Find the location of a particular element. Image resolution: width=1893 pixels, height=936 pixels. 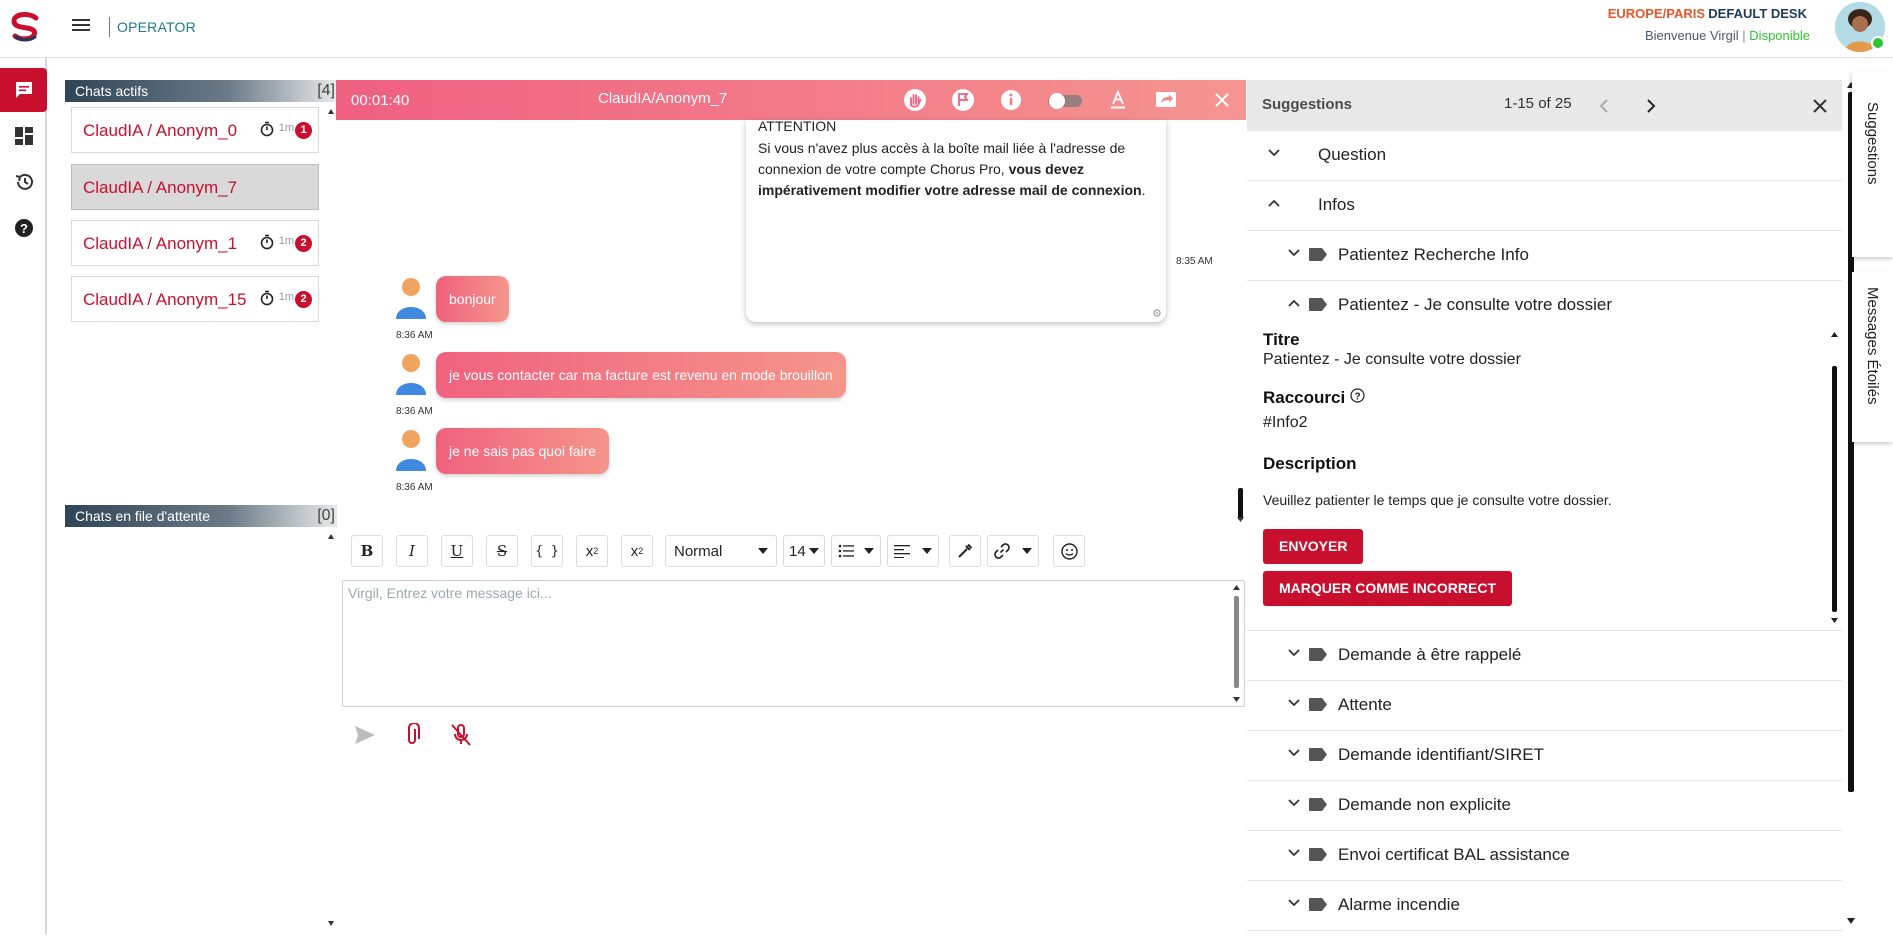

emoji-button is located at coordinates (1069, 551).